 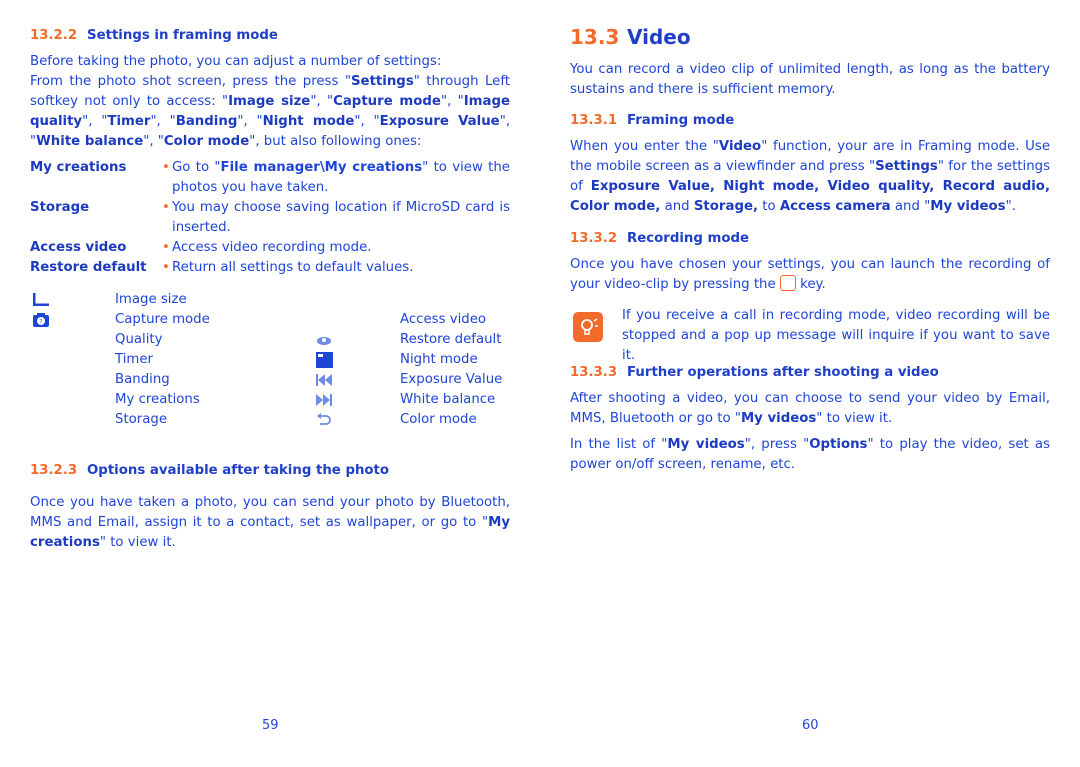 What do you see at coordinates (652, 120) in the screenshot?
I see `heading-13-3-1: 13.3.1 Framing mode` at bounding box center [652, 120].